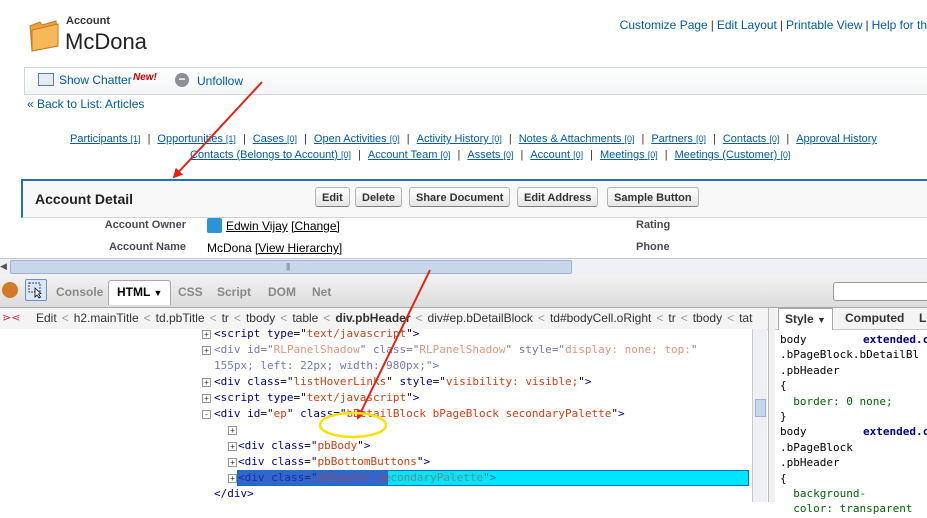 Image resolution: width=927 pixels, height=518 pixels. I want to click on breadcrumb-item: td.pbTitle, so click(180, 318).